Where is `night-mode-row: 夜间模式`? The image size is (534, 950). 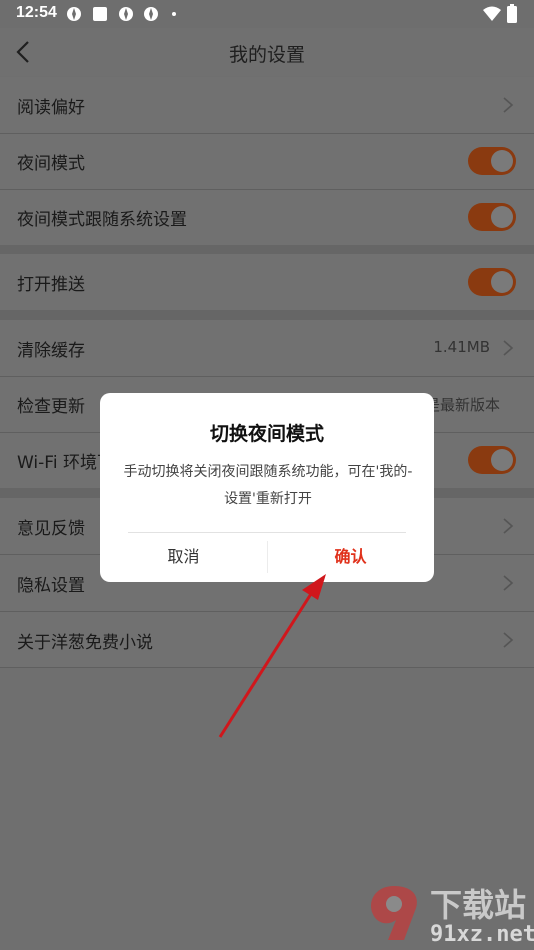 night-mode-row: 夜间模式 is located at coordinates (267, 161).